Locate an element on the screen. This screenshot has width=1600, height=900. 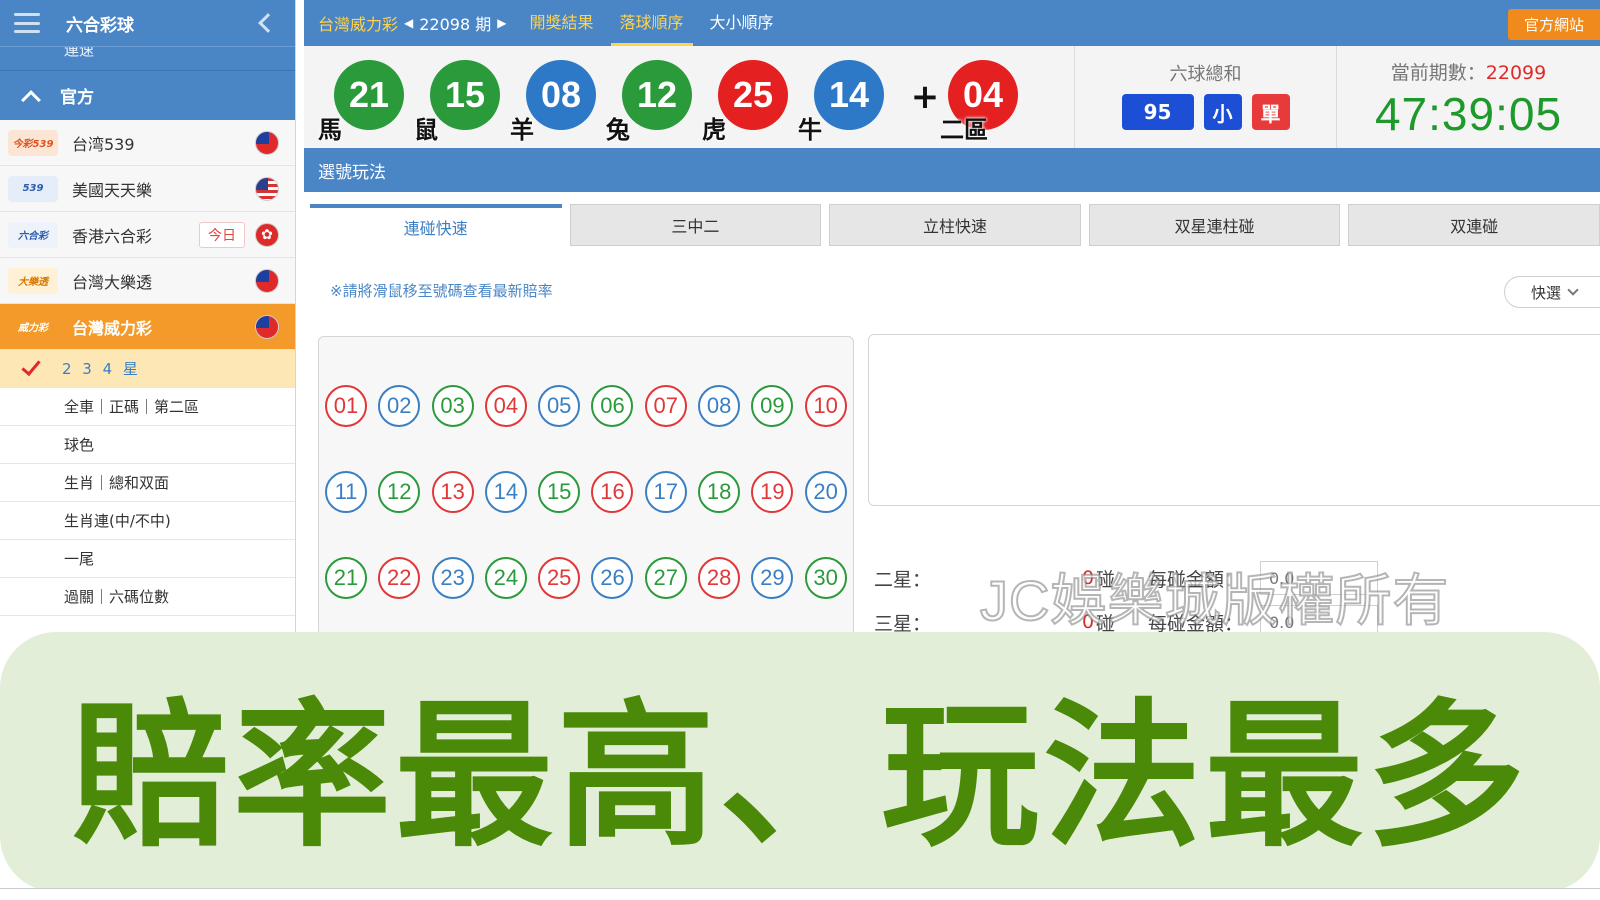
number-ball: 01 is located at coordinates (346, 406).